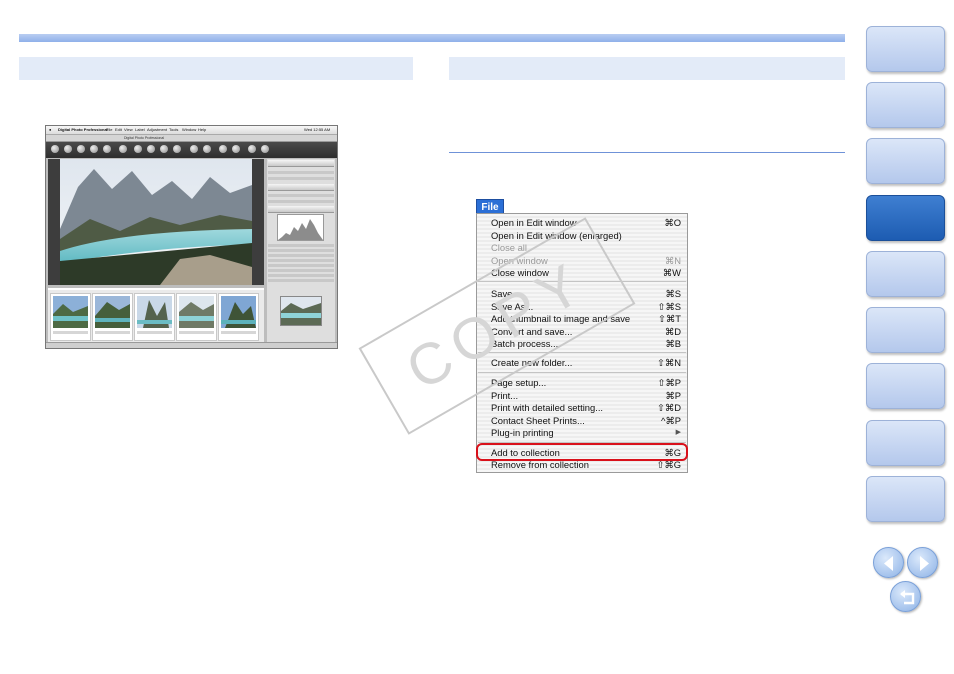 The image size is (954, 674). I want to click on next-page-button, so click(922, 562).